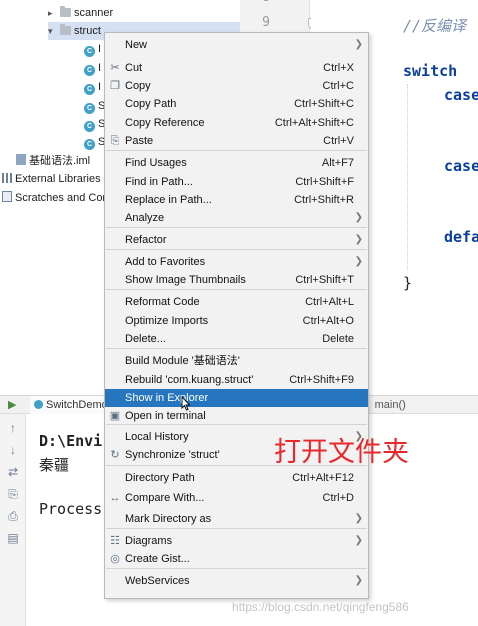 Image resolution: width=478 pixels, height=626 pixels. Describe the element at coordinates (21, 159) in the screenshot. I see `module-file-icon` at that location.